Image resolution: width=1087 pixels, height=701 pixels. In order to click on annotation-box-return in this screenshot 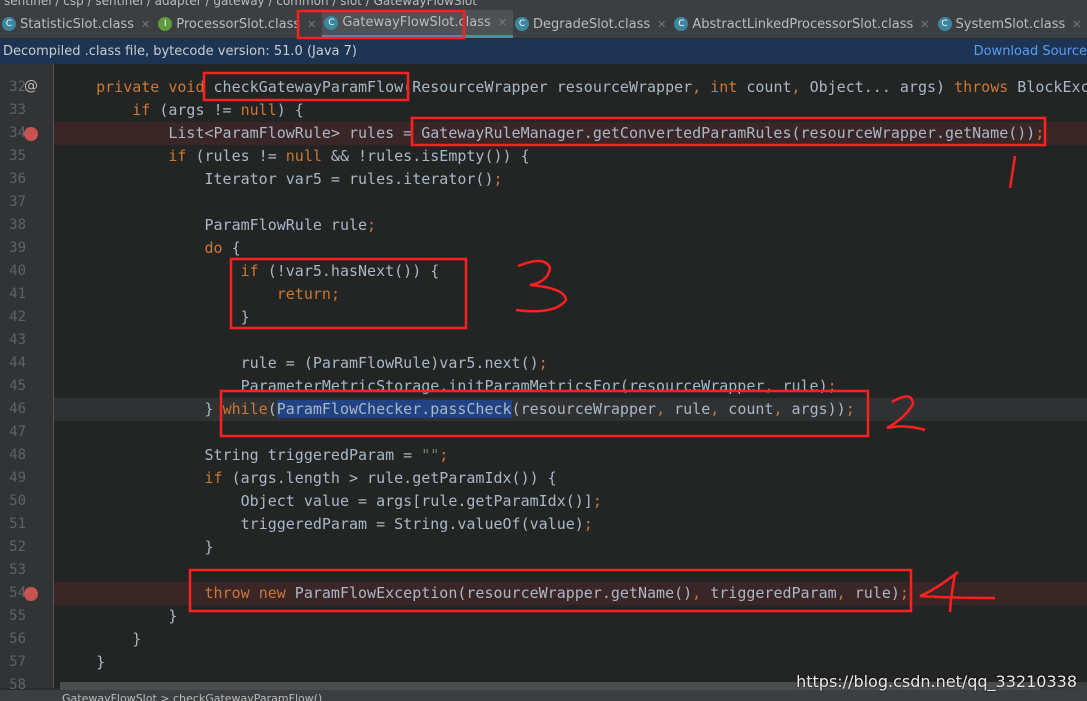, I will do `click(348, 293)`.